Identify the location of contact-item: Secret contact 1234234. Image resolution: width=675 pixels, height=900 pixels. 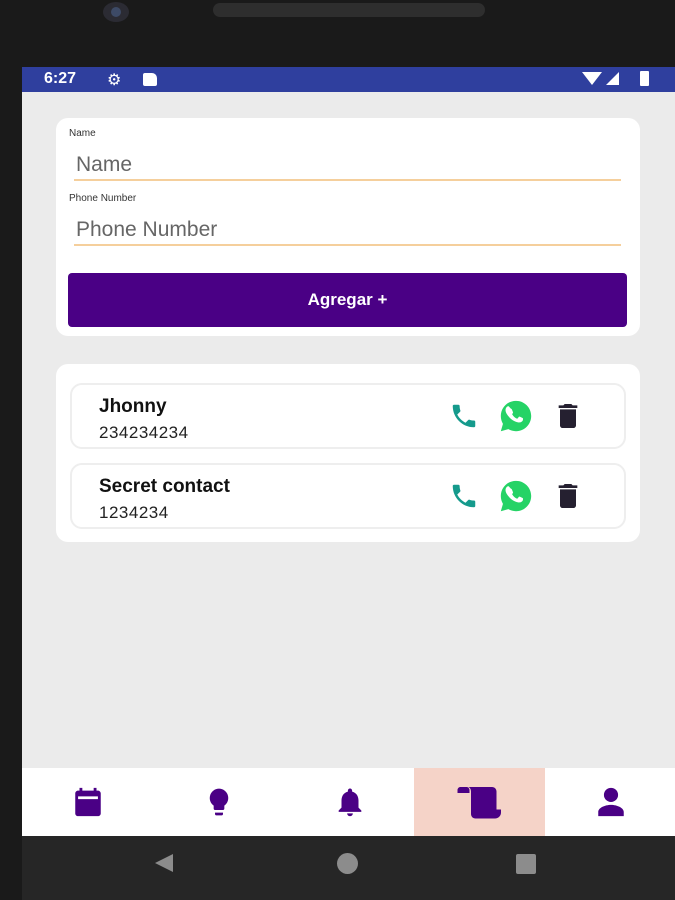
(348, 496).